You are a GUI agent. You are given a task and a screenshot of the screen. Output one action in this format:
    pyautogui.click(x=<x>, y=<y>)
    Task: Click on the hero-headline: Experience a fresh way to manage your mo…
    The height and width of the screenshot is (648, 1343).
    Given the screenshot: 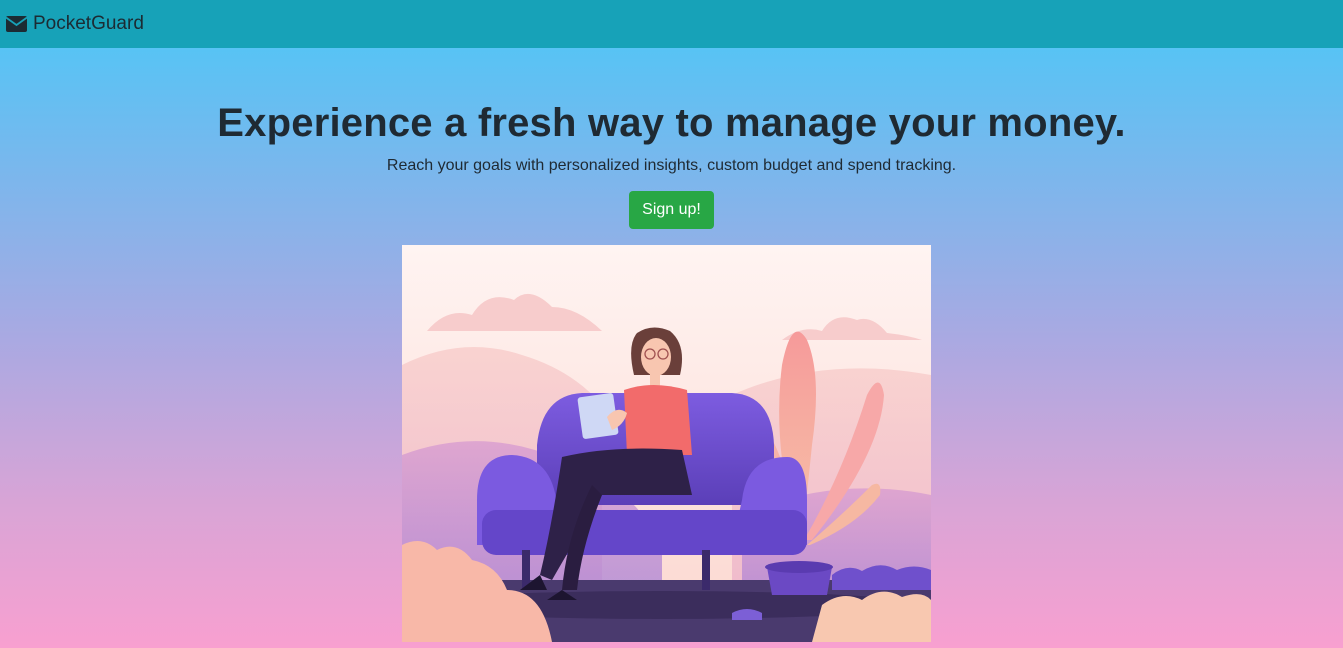 What is the action you would take?
    pyautogui.click(x=671, y=123)
    